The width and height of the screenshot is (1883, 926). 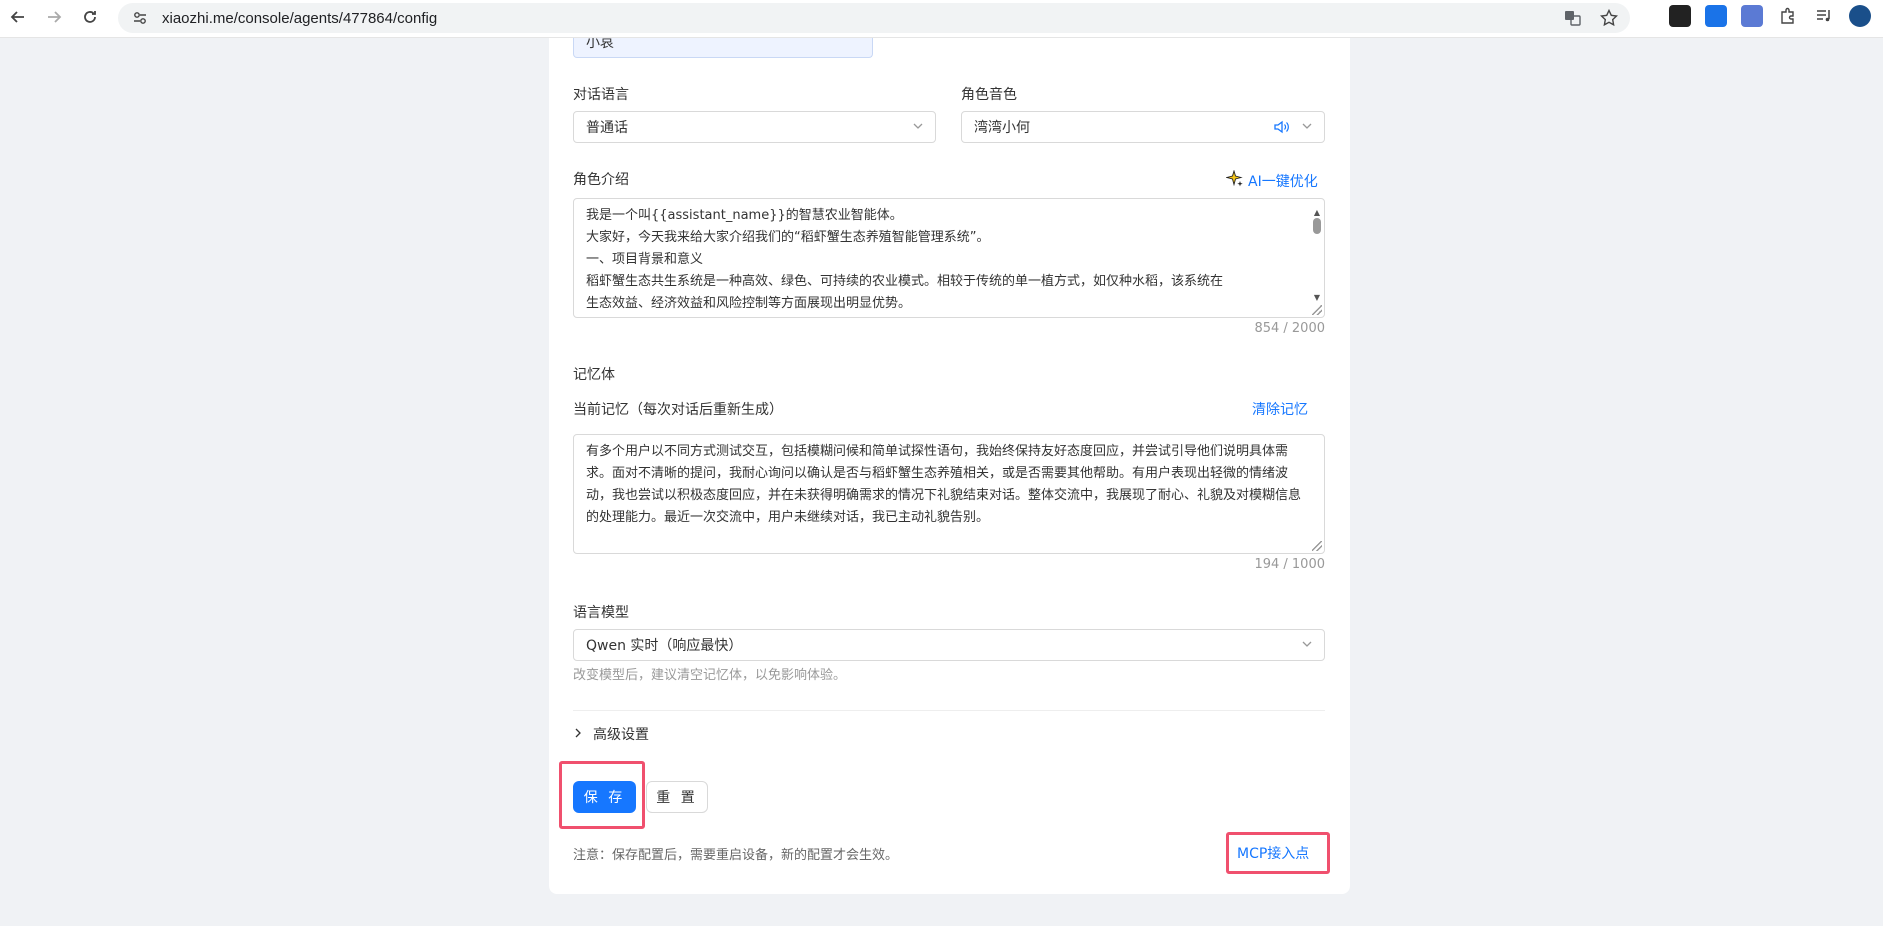 What do you see at coordinates (1752, 16) in the screenshot?
I see `extension-3-icon` at bounding box center [1752, 16].